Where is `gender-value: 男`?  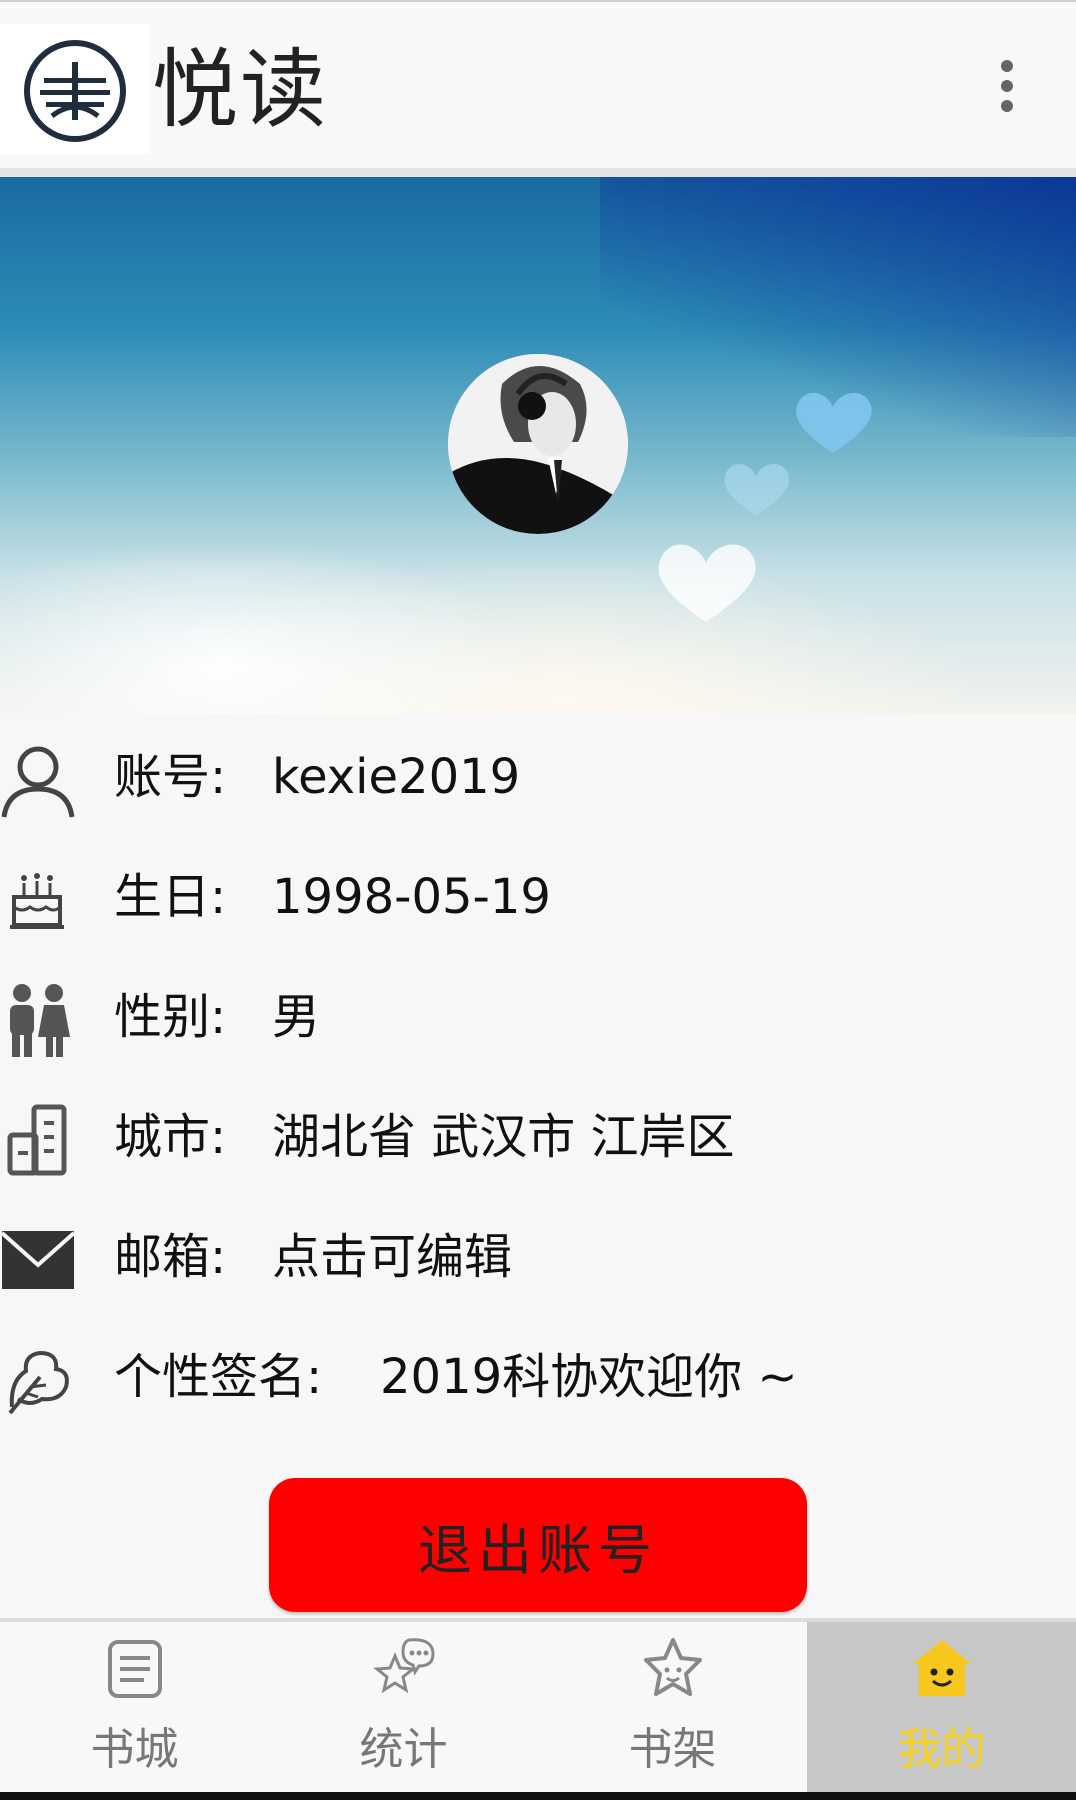
gender-value: 男 is located at coordinates (296, 1017).